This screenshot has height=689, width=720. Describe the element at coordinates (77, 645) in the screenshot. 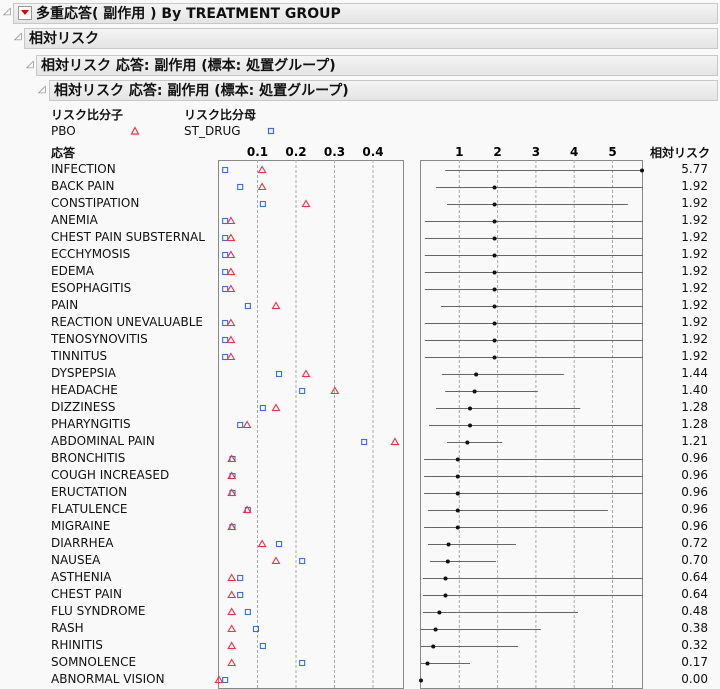

I see `response-label: RHINITIS` at that location.